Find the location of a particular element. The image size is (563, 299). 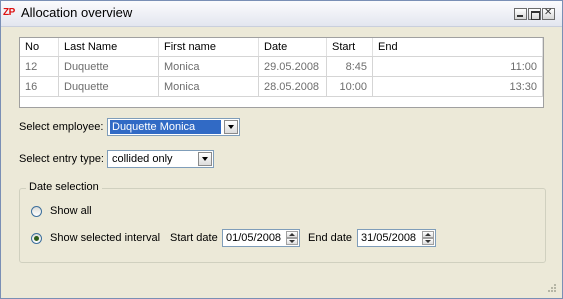

maximize-button is located at coordinates (534, 14).